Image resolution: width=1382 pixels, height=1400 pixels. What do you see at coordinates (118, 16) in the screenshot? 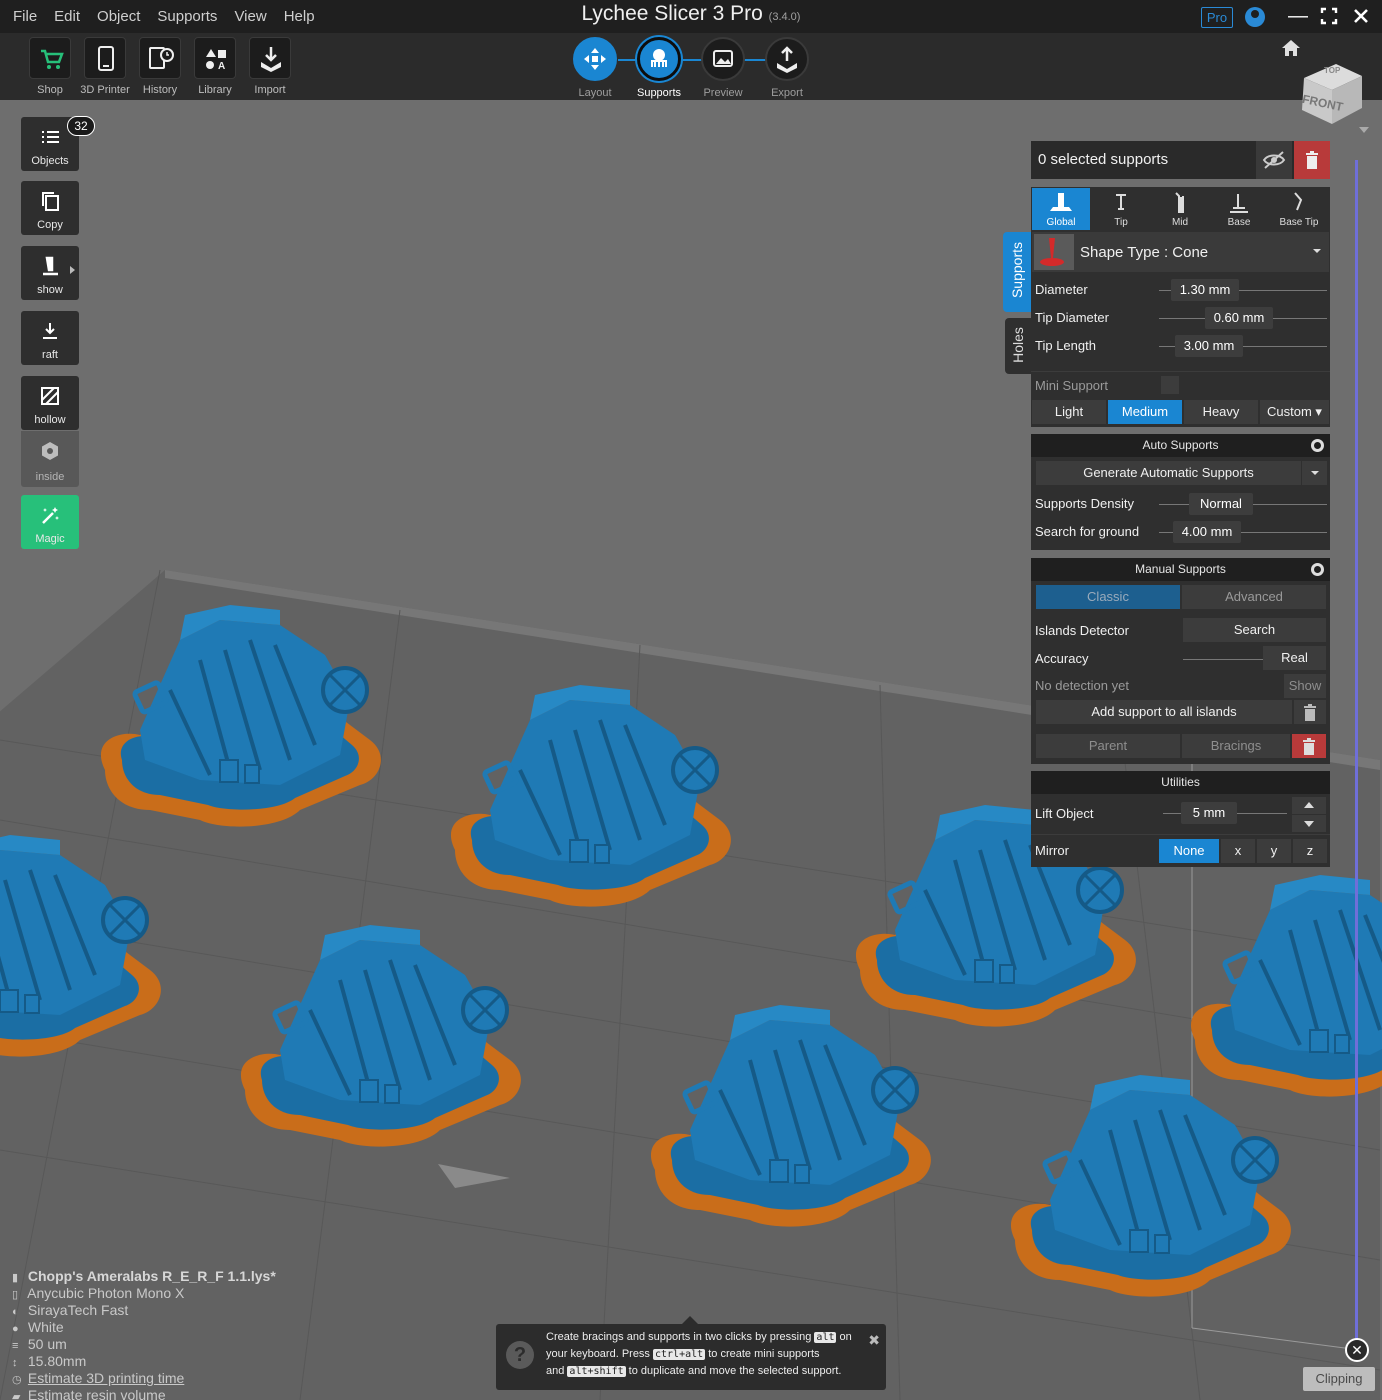
I see `menu-object: Object` at bounding box center [118, 16].